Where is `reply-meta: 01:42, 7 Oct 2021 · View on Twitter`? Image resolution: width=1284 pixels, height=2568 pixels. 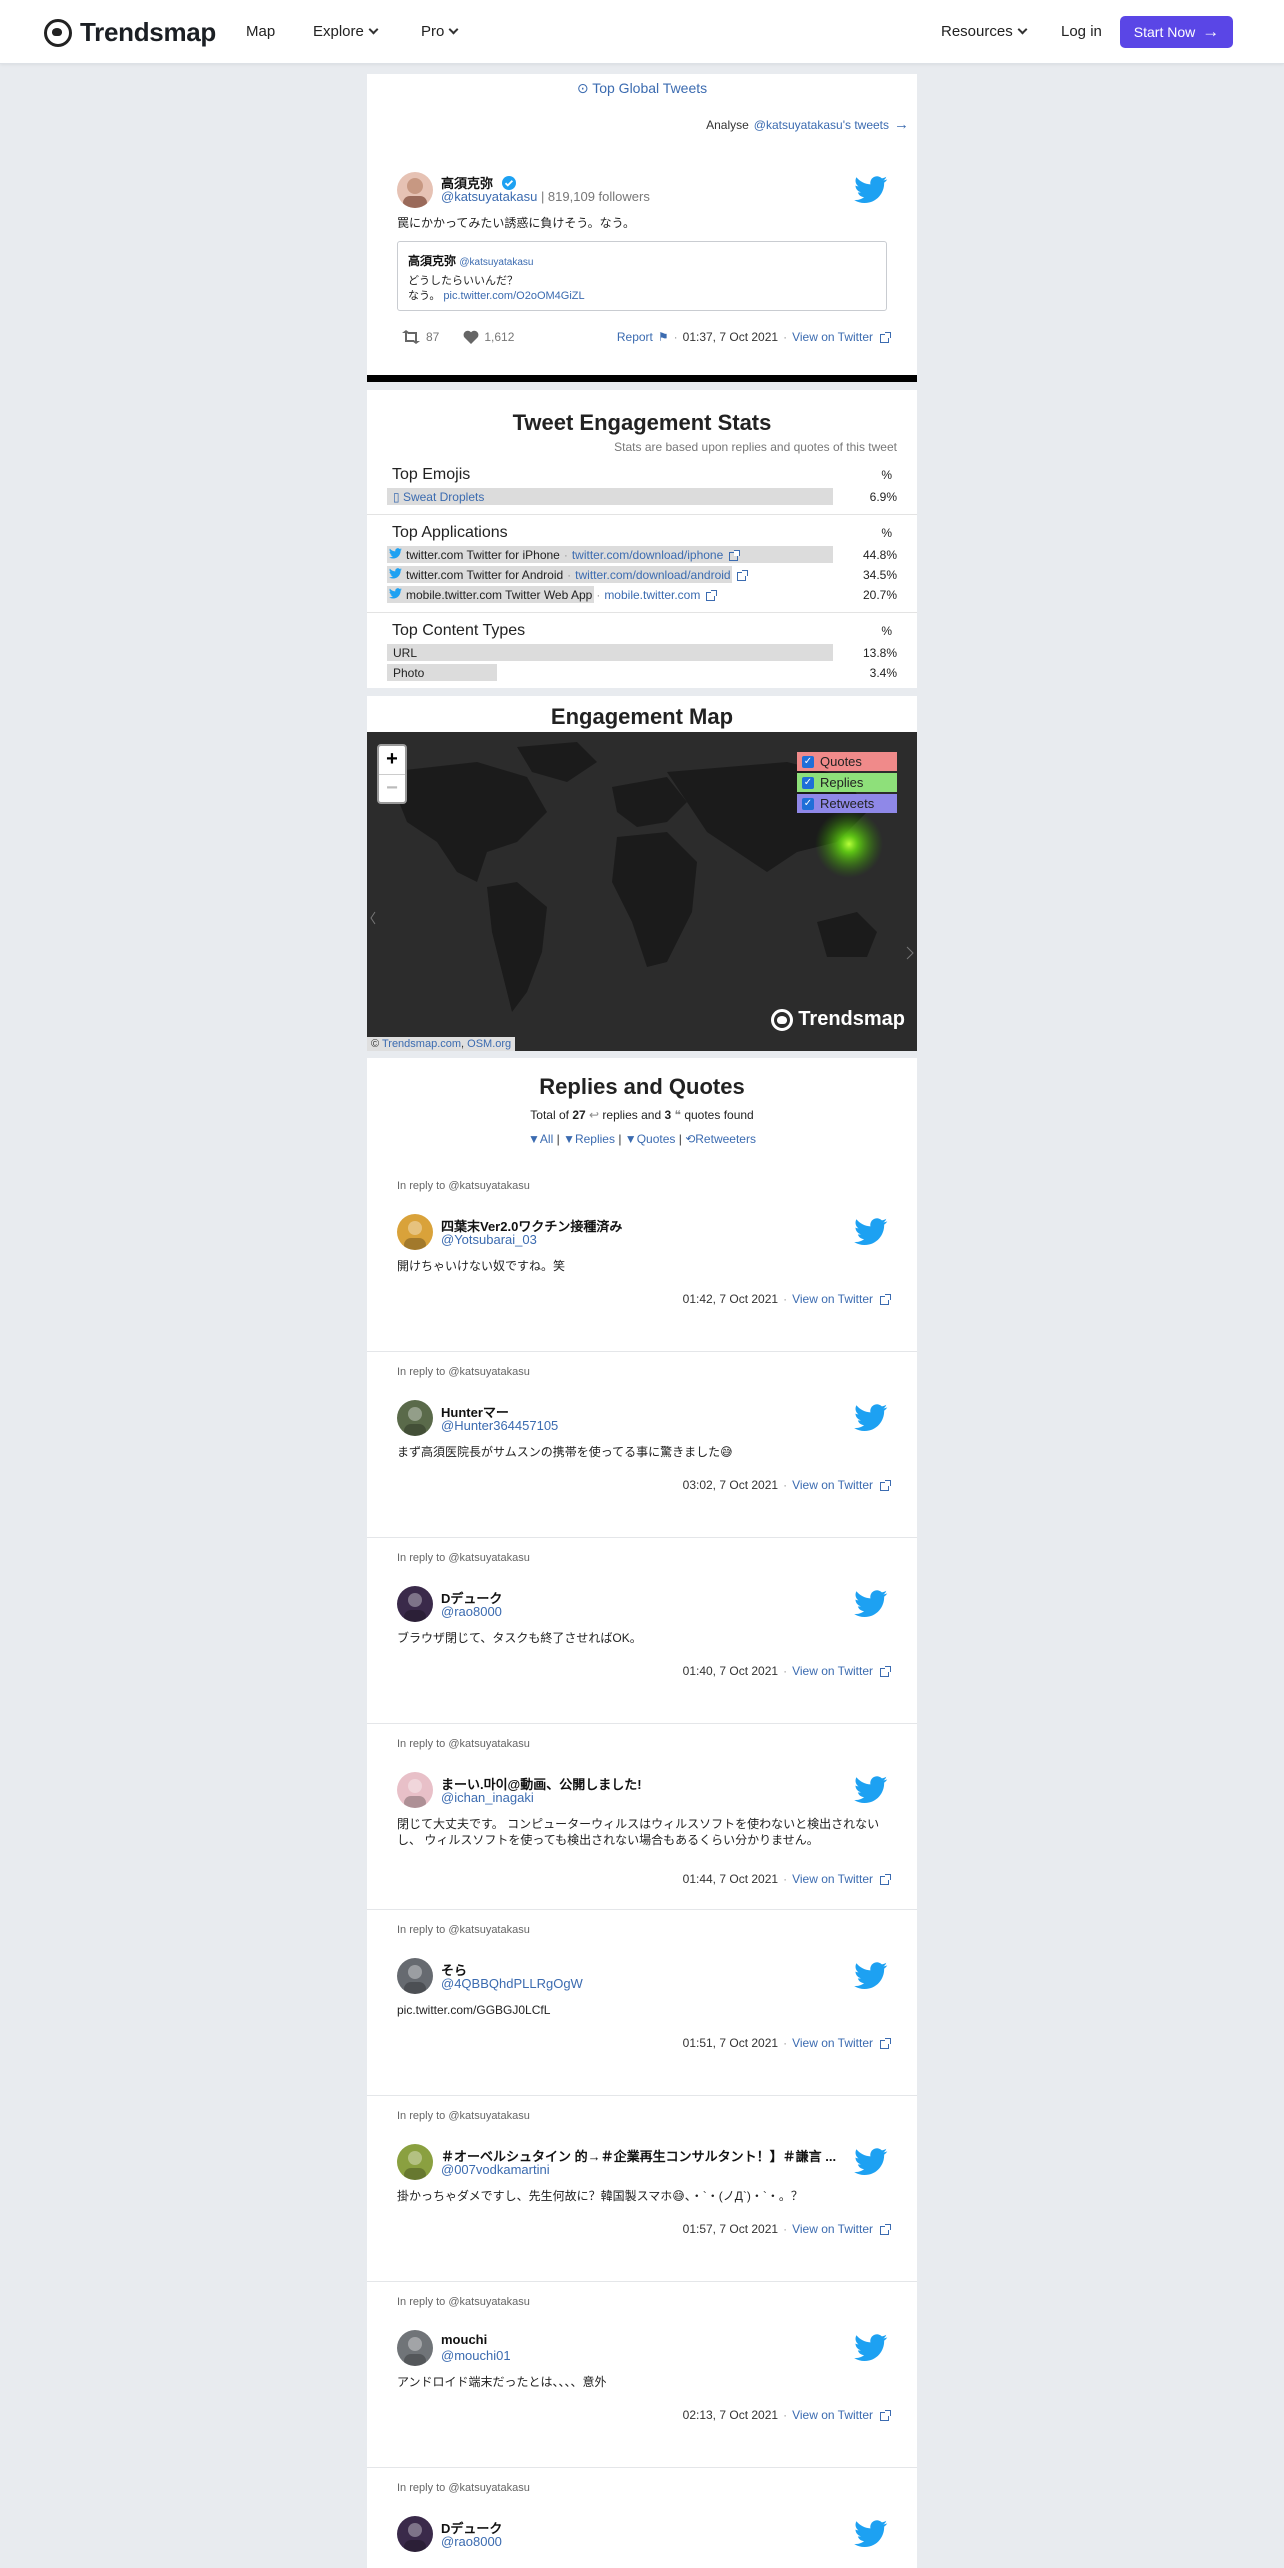
reply-meta: 01:42, 7 Oct 2021 · View on Twitter is located at coordinates (786, 1299).